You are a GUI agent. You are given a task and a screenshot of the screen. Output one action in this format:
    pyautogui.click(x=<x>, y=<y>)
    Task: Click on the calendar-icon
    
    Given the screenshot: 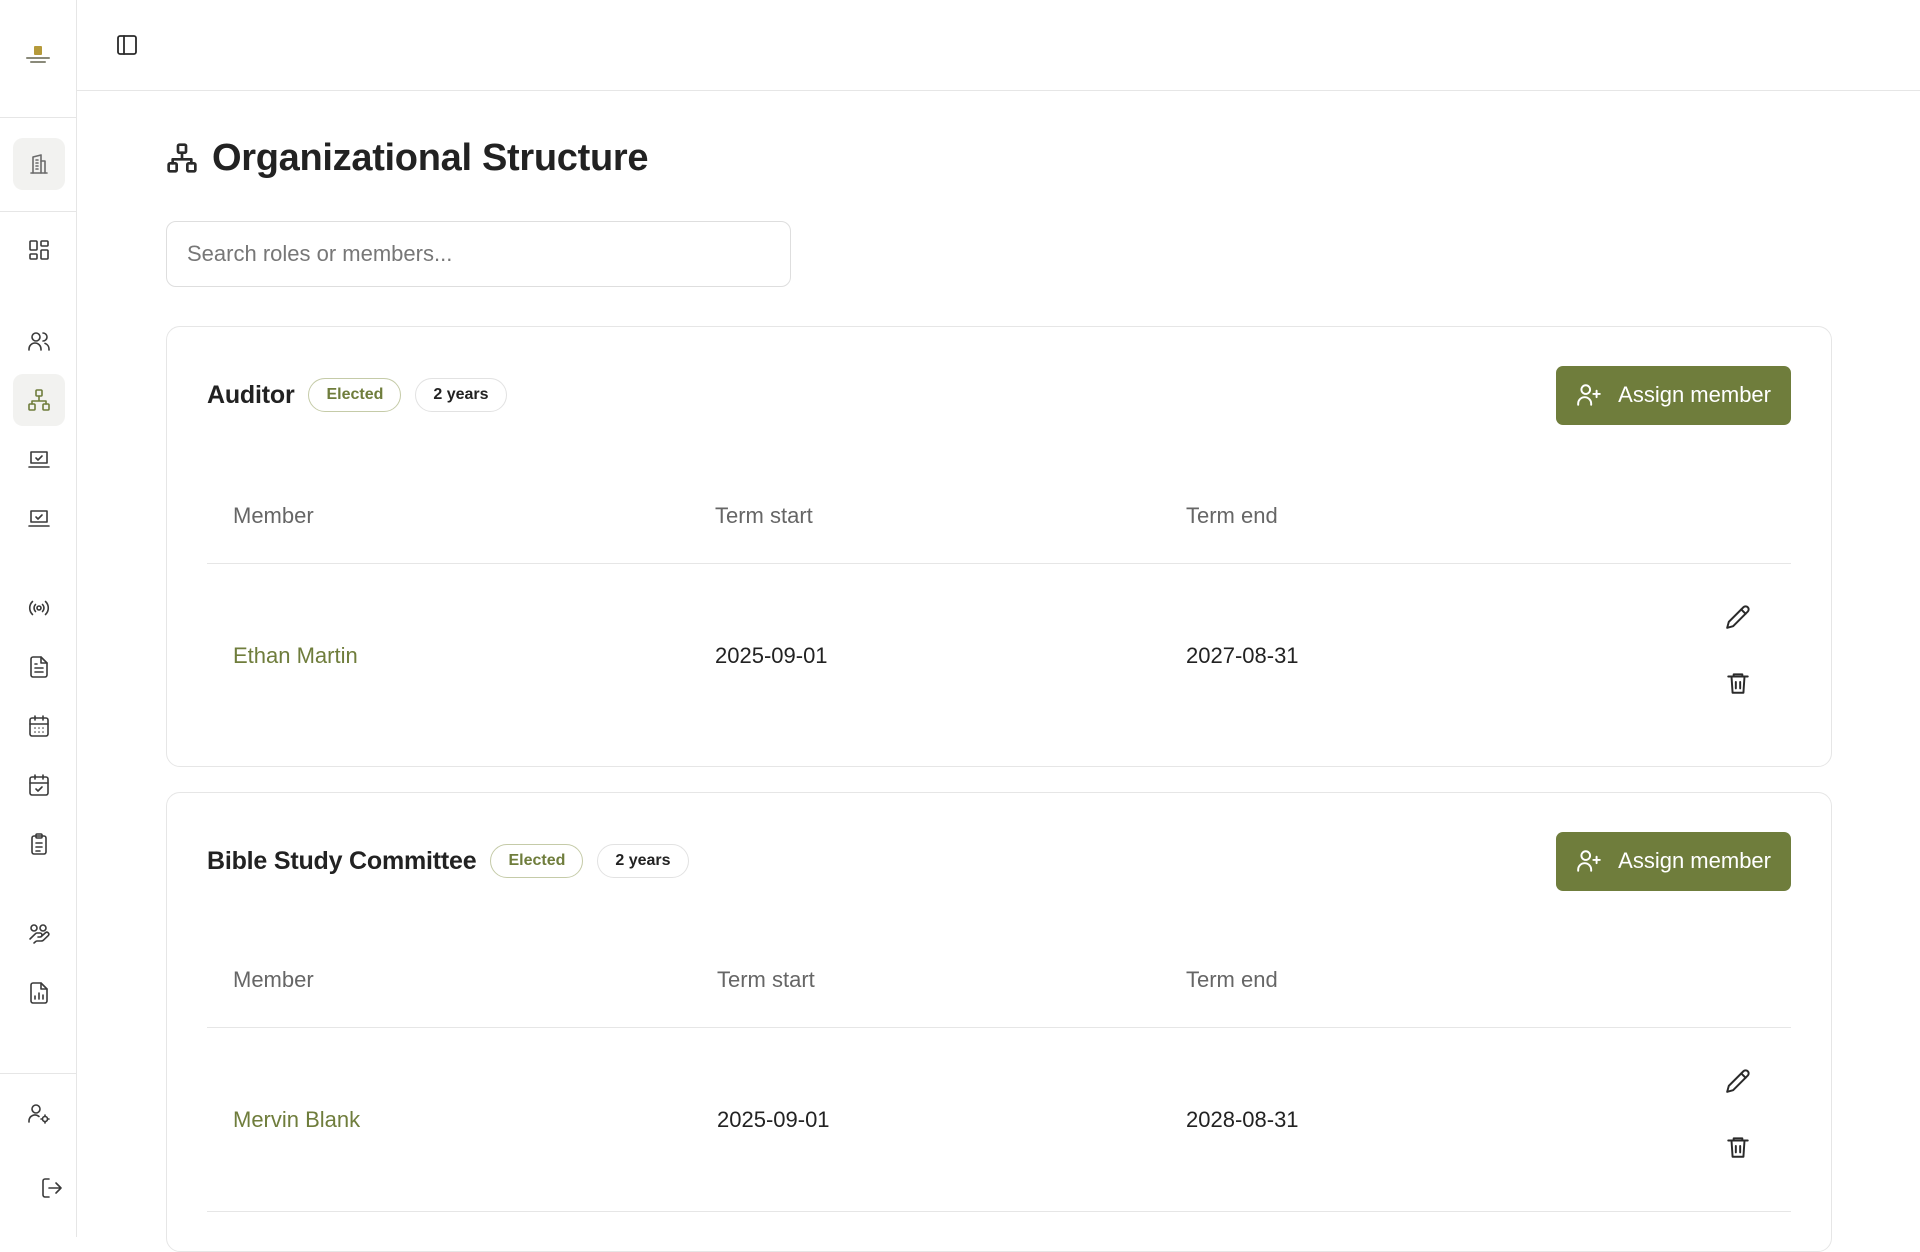 What is the action you would take?
    pyautogui.click(x=39, y=726)
    